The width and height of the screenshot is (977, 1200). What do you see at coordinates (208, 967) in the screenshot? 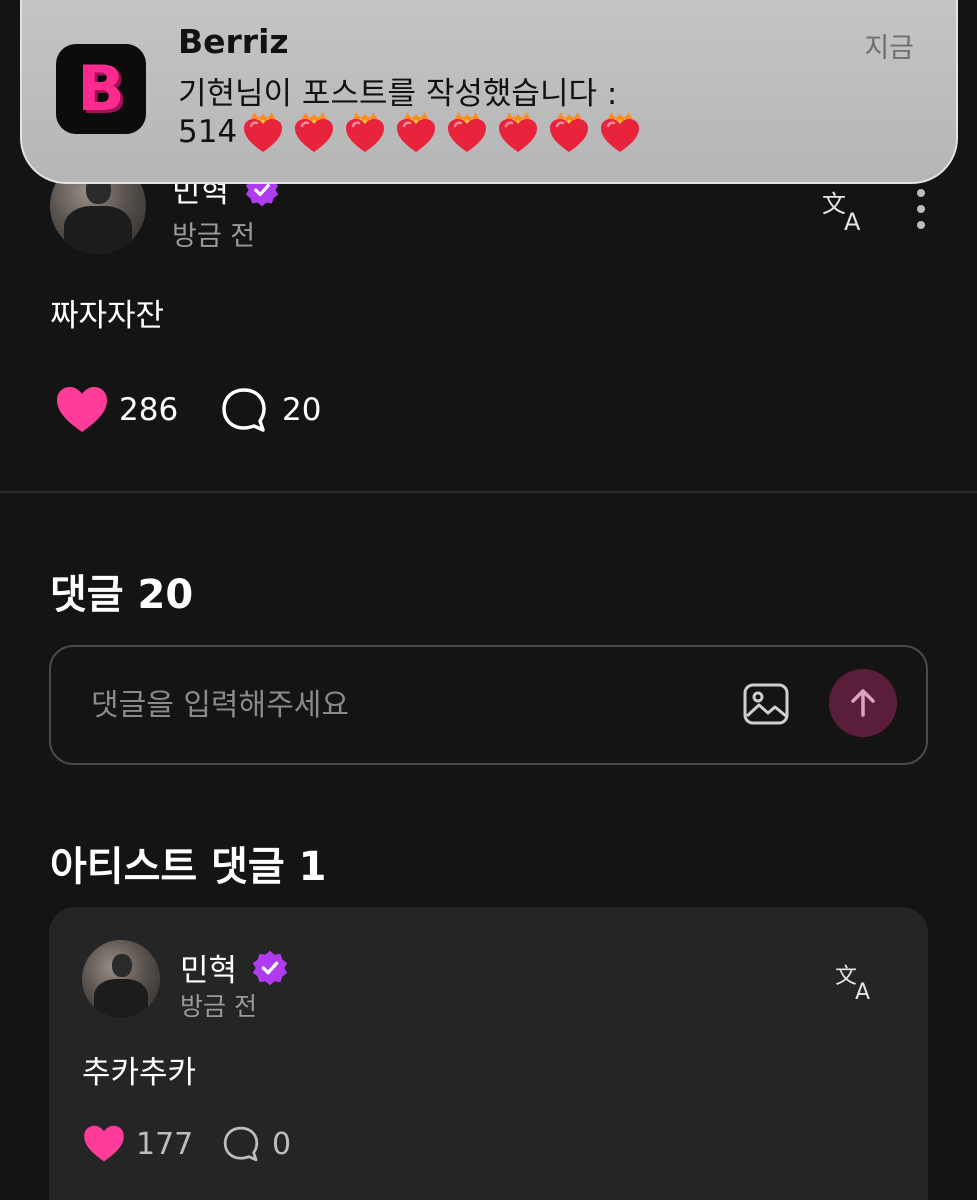
I see `comment-author-name: 민혁` at bounding box center [208, 967].